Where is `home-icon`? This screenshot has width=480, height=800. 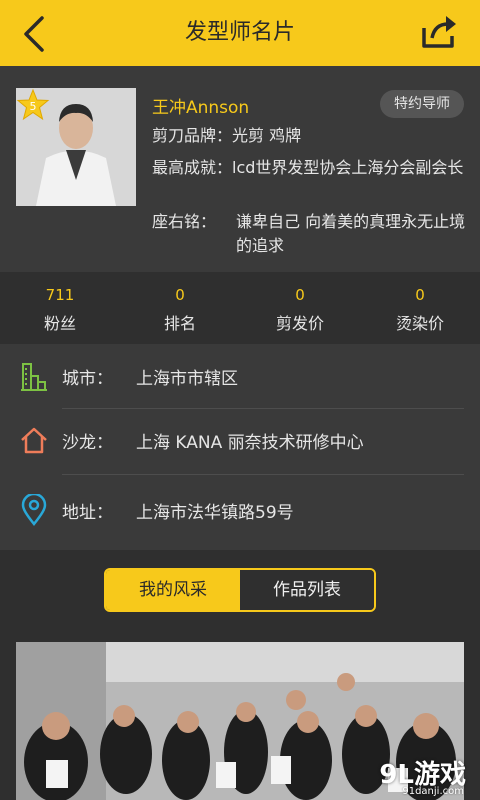 home-icon is located at coordinates (34, 440).